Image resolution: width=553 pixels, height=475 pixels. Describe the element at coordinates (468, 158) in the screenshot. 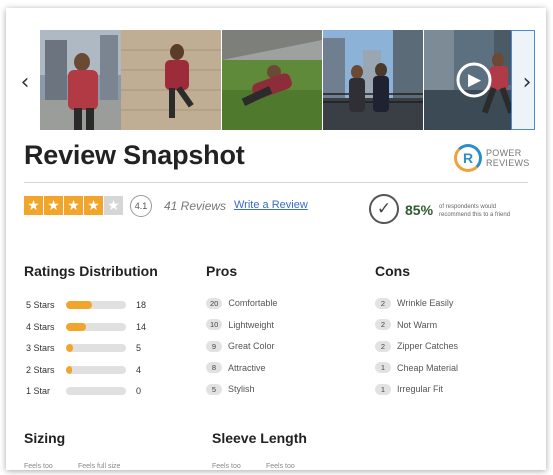

I see `power-reviews-mark: R` at that location.